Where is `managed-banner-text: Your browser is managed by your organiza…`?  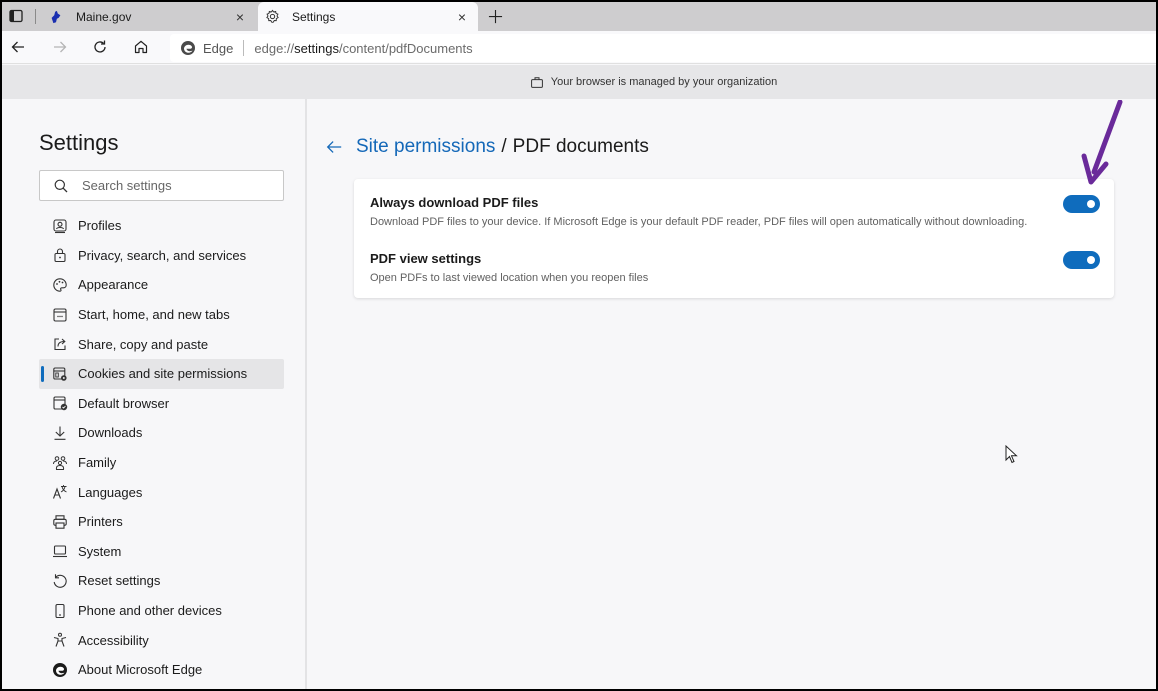 managed-banner-text: Your browser is managed by your organiza… is located at coordinates (664, 82).